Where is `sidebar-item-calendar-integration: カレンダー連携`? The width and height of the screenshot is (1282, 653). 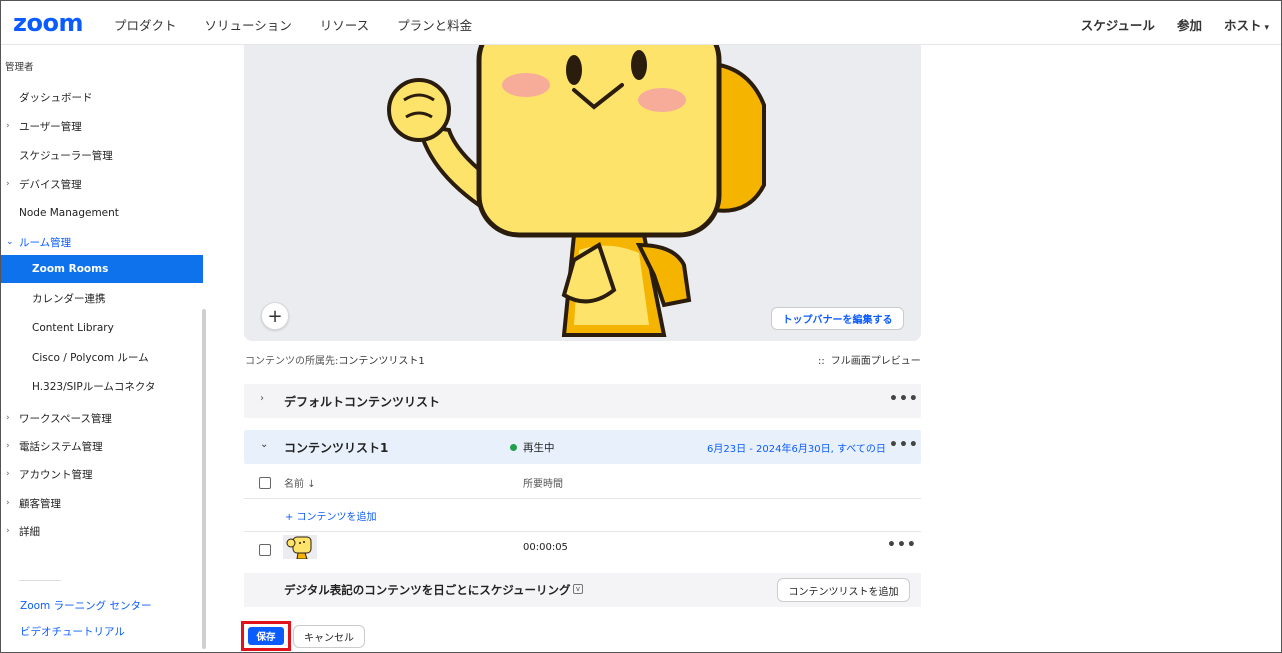
sidebar-item-calendar-integration: カレンダー連携 is located at coordinates (102, 298).